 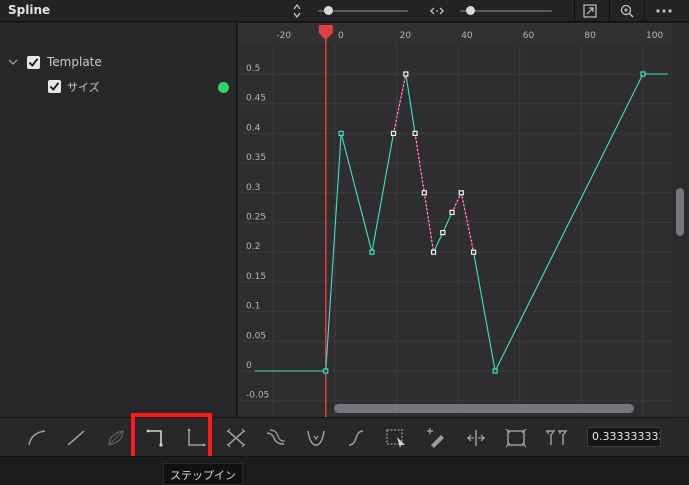 What do you see at coordinates (256, 336) in the screenshot?
I see `y-tick-label: 0.05` at bounding box center [256, 336].